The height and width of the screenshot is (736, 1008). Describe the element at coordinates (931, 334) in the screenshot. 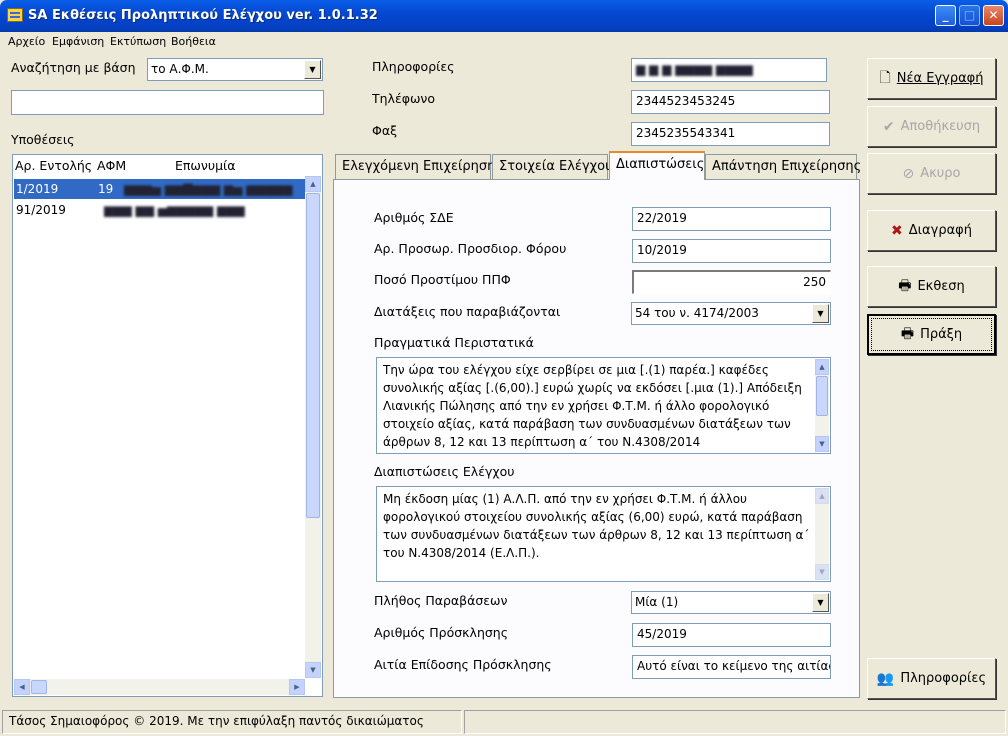

I see `act-button: 🖶 Πράξη` at that location.